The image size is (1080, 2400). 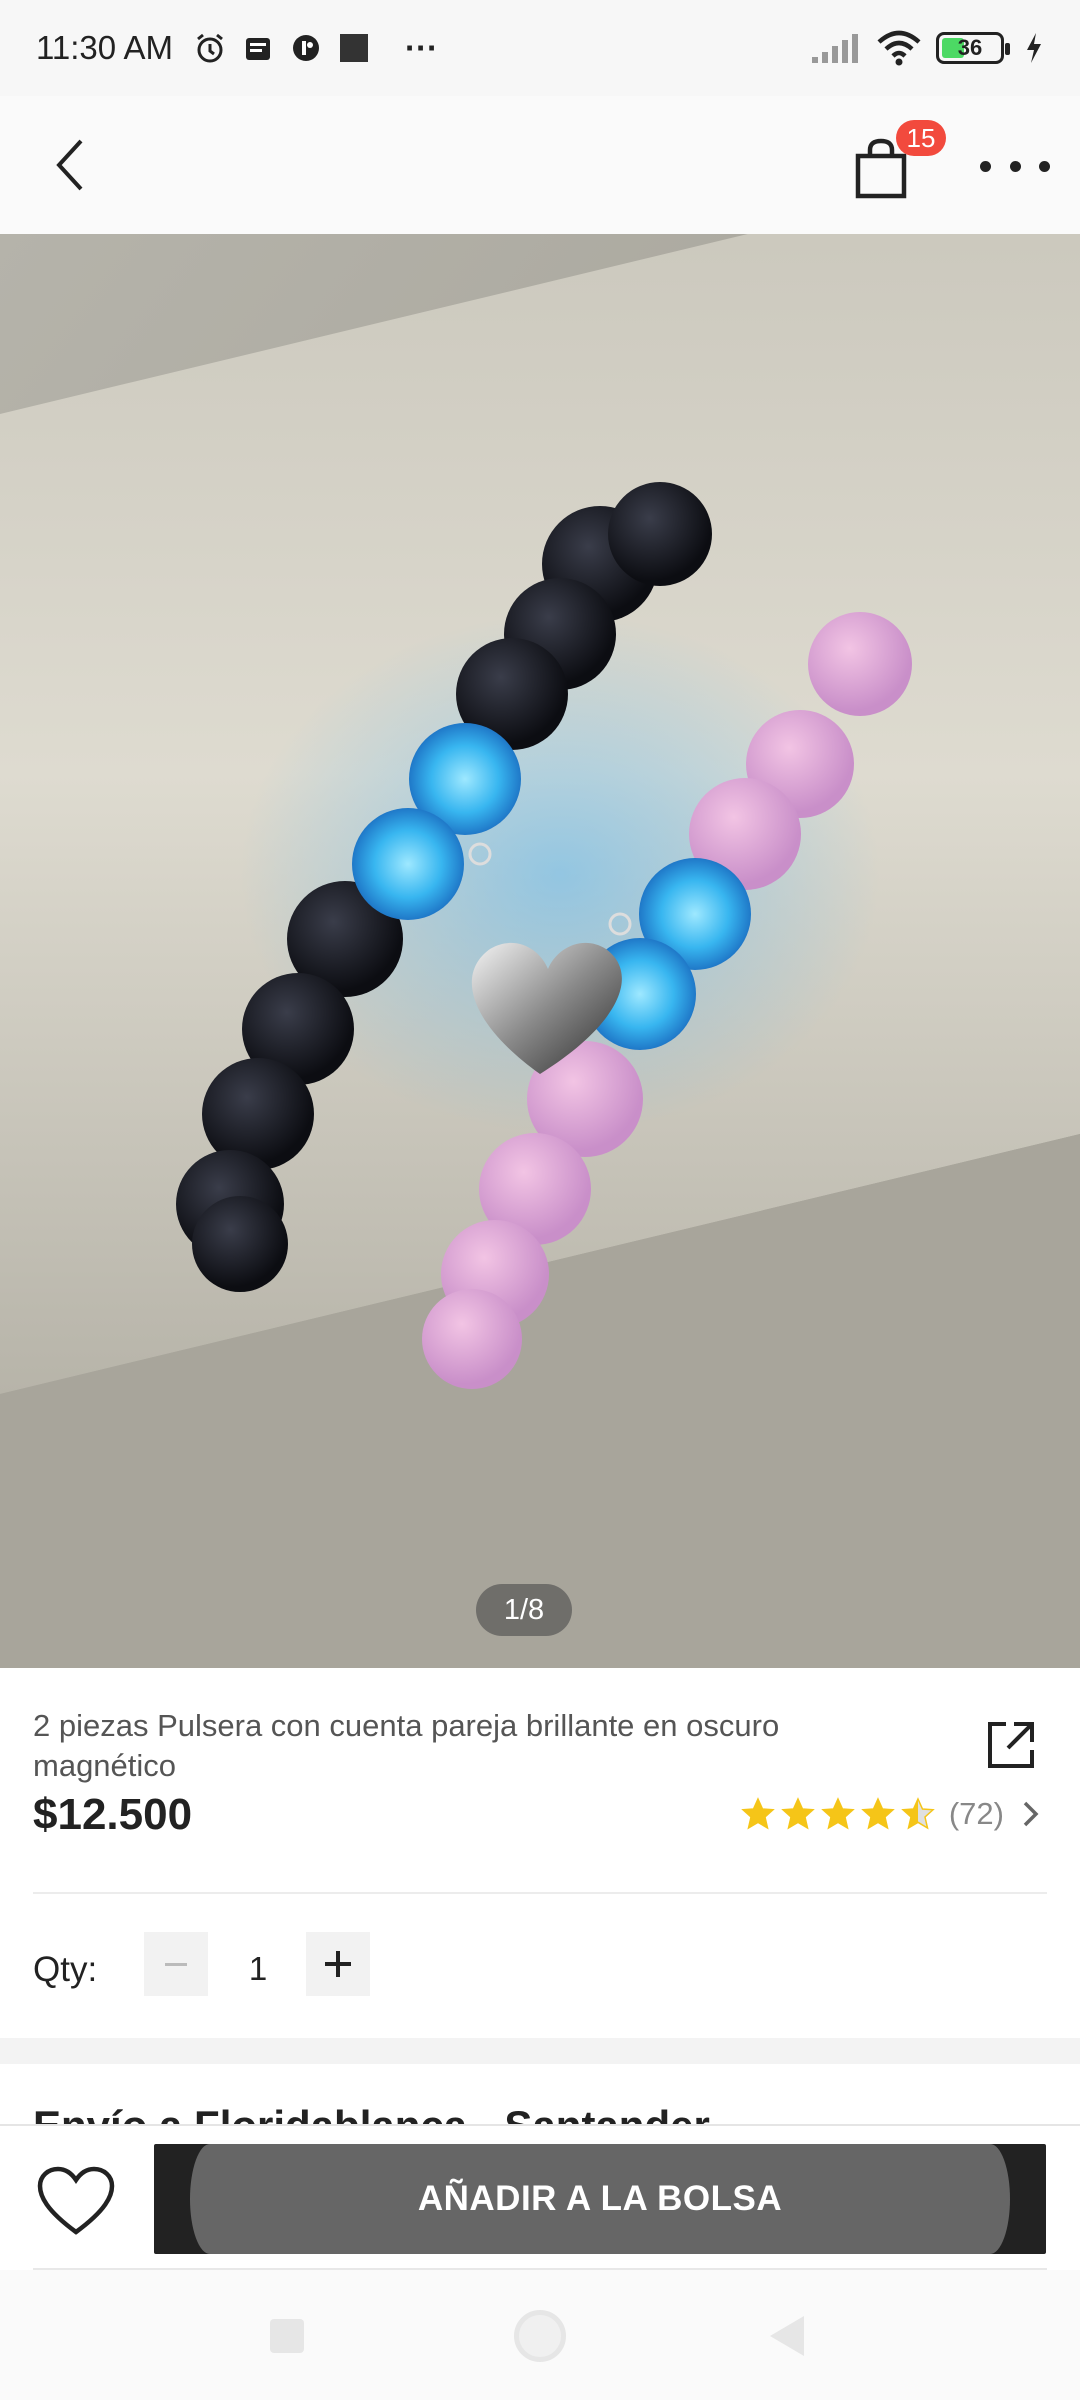 I want to click on system-back-icon, so click(x=787, y=2336).